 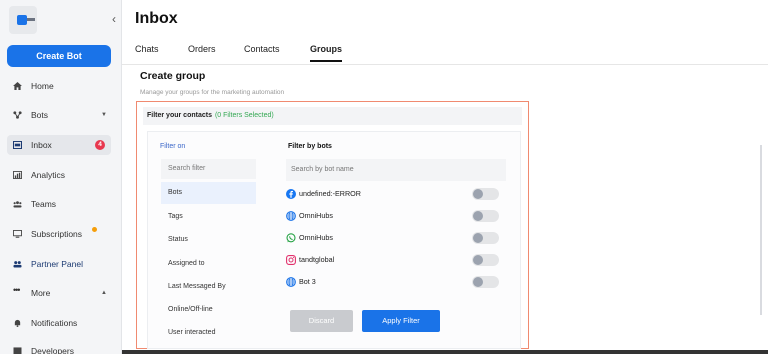 I want to click on partner-icon, so click(x=17, y=264).